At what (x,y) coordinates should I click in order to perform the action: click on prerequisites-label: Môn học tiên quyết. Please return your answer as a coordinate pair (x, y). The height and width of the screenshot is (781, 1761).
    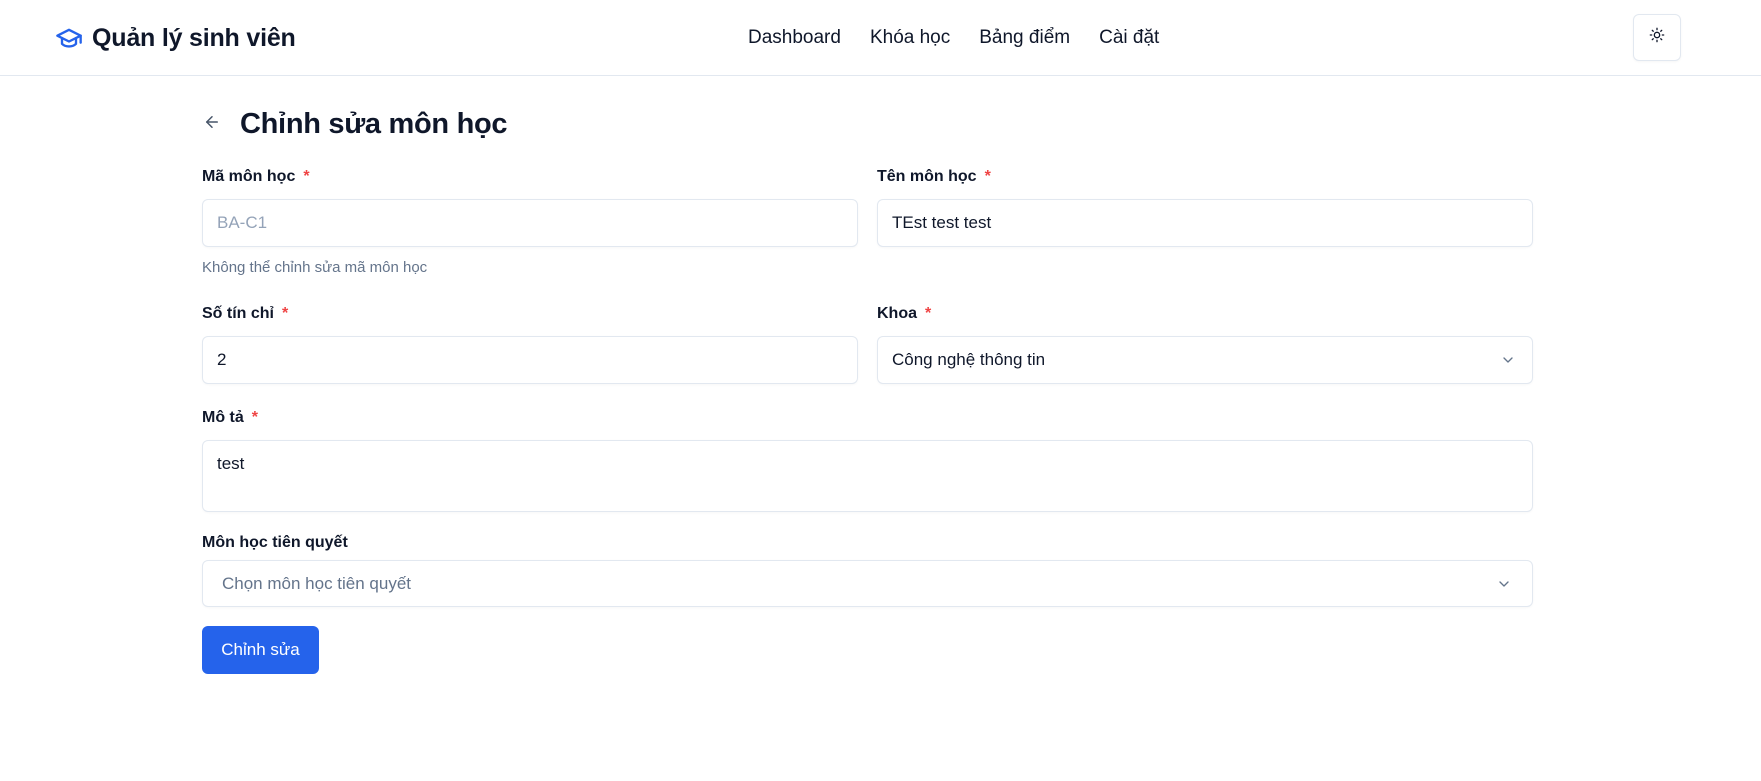
    Looking at the image, I should click on (275, 543).